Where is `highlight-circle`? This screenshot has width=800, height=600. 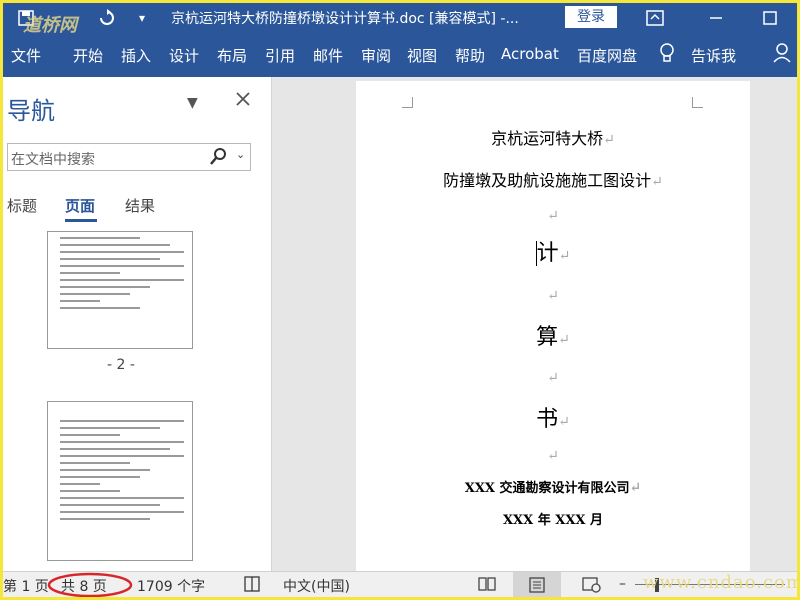 highlight-circle is located at coordinates (90, 584).